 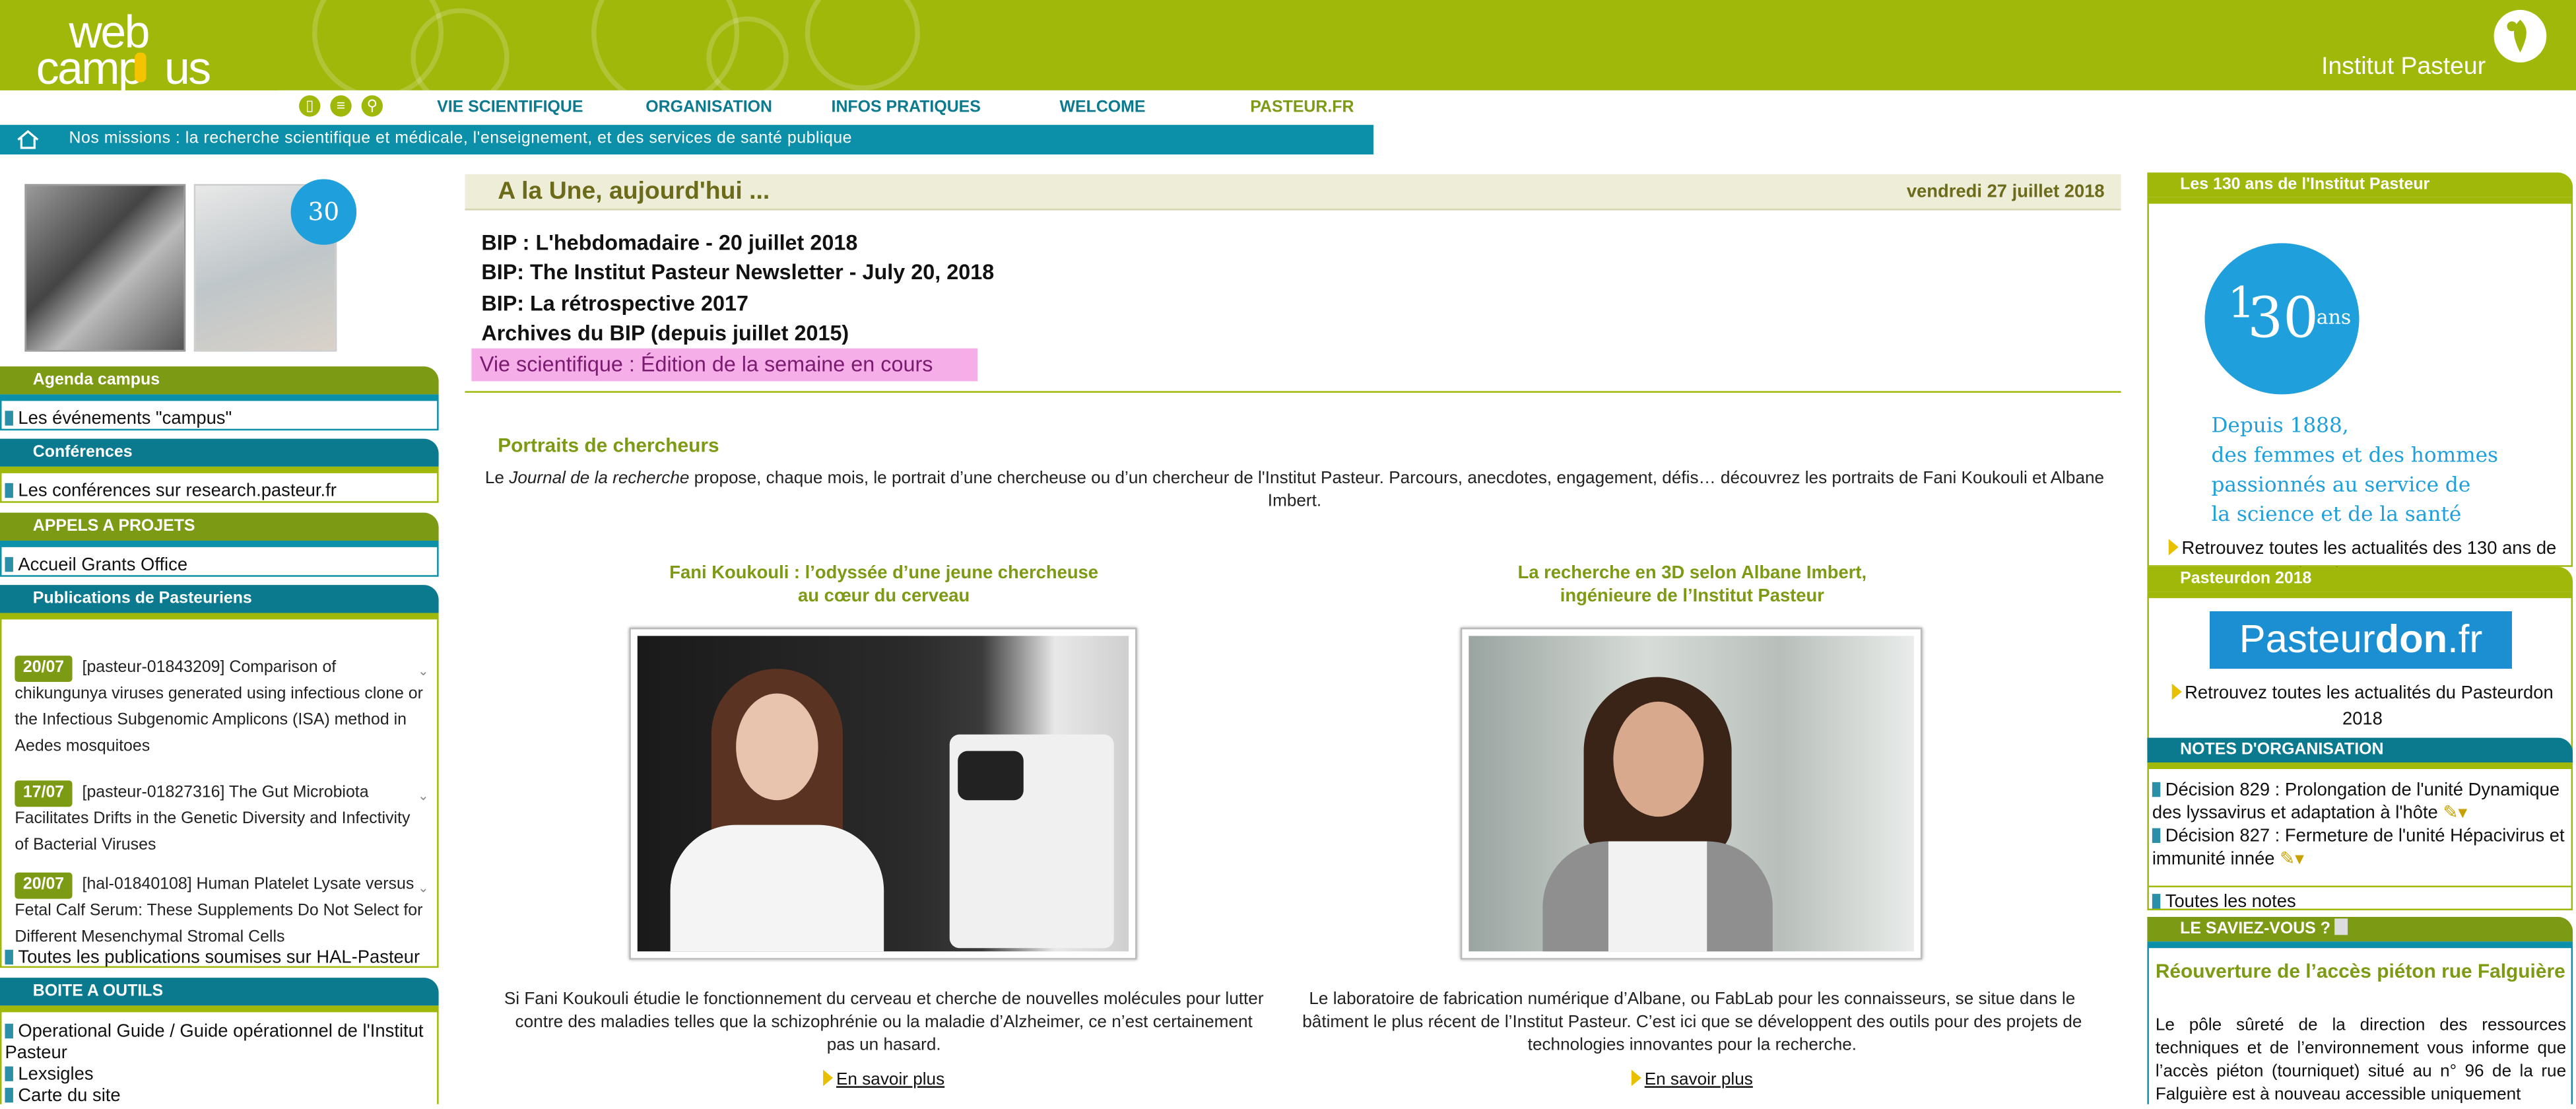 I want to click on all-notes: Toutes les notes, so click(x=2224, y=902).